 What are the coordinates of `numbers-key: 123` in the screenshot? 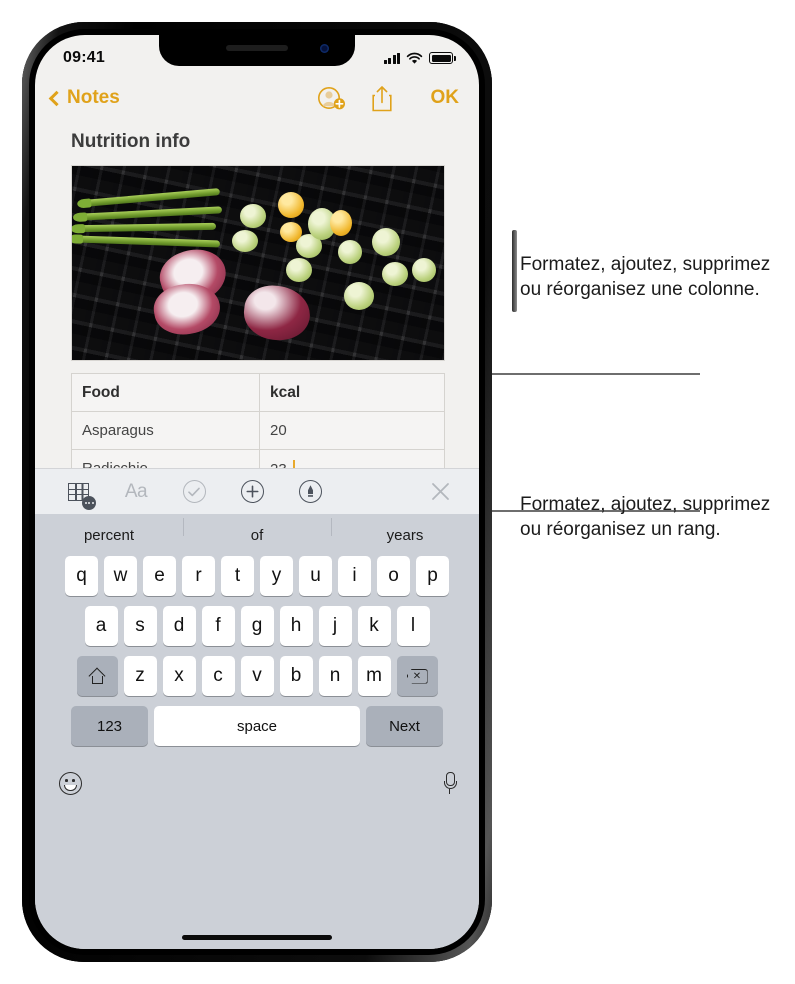 It's located at (109, 726).